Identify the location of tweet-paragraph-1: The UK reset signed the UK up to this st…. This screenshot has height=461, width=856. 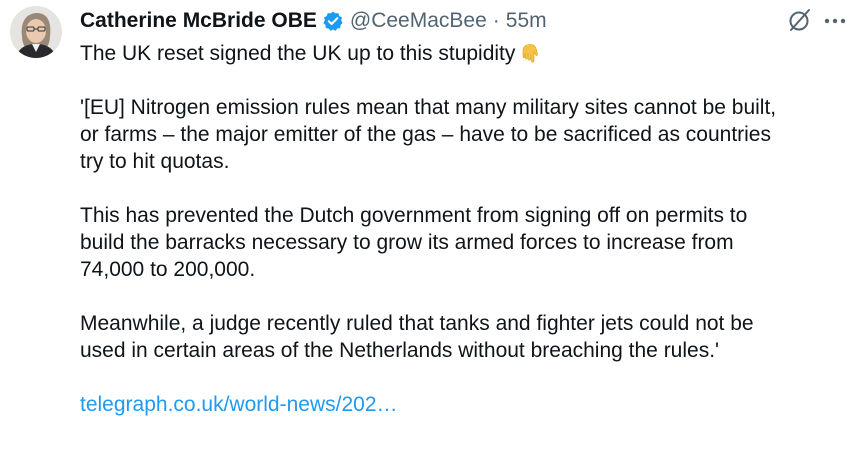
(465, 53).